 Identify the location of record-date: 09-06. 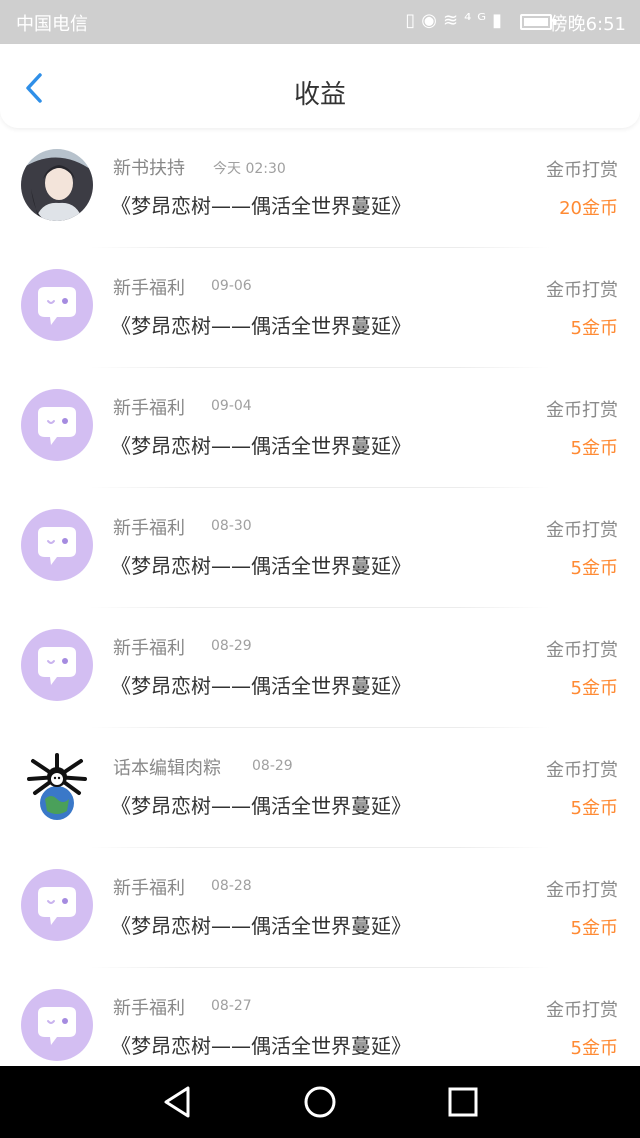
(231, 286).